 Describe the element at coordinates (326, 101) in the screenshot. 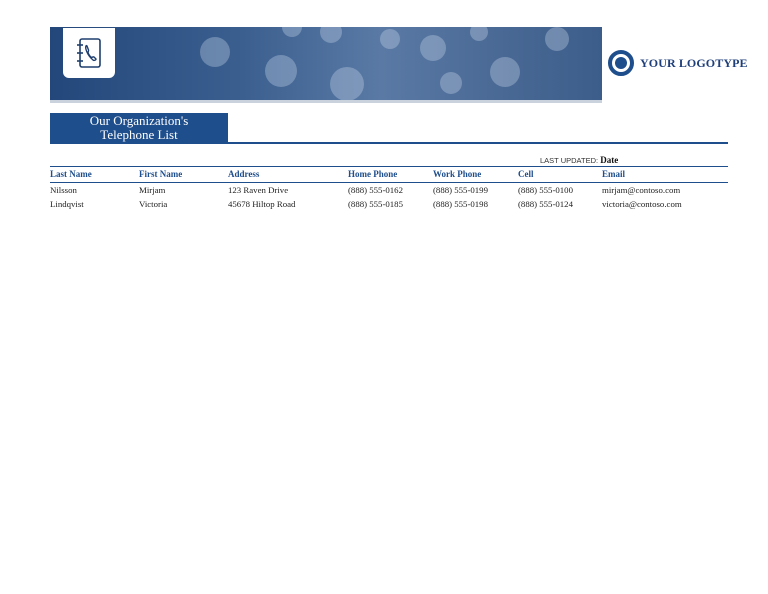

I see `banner-divider` at that location.